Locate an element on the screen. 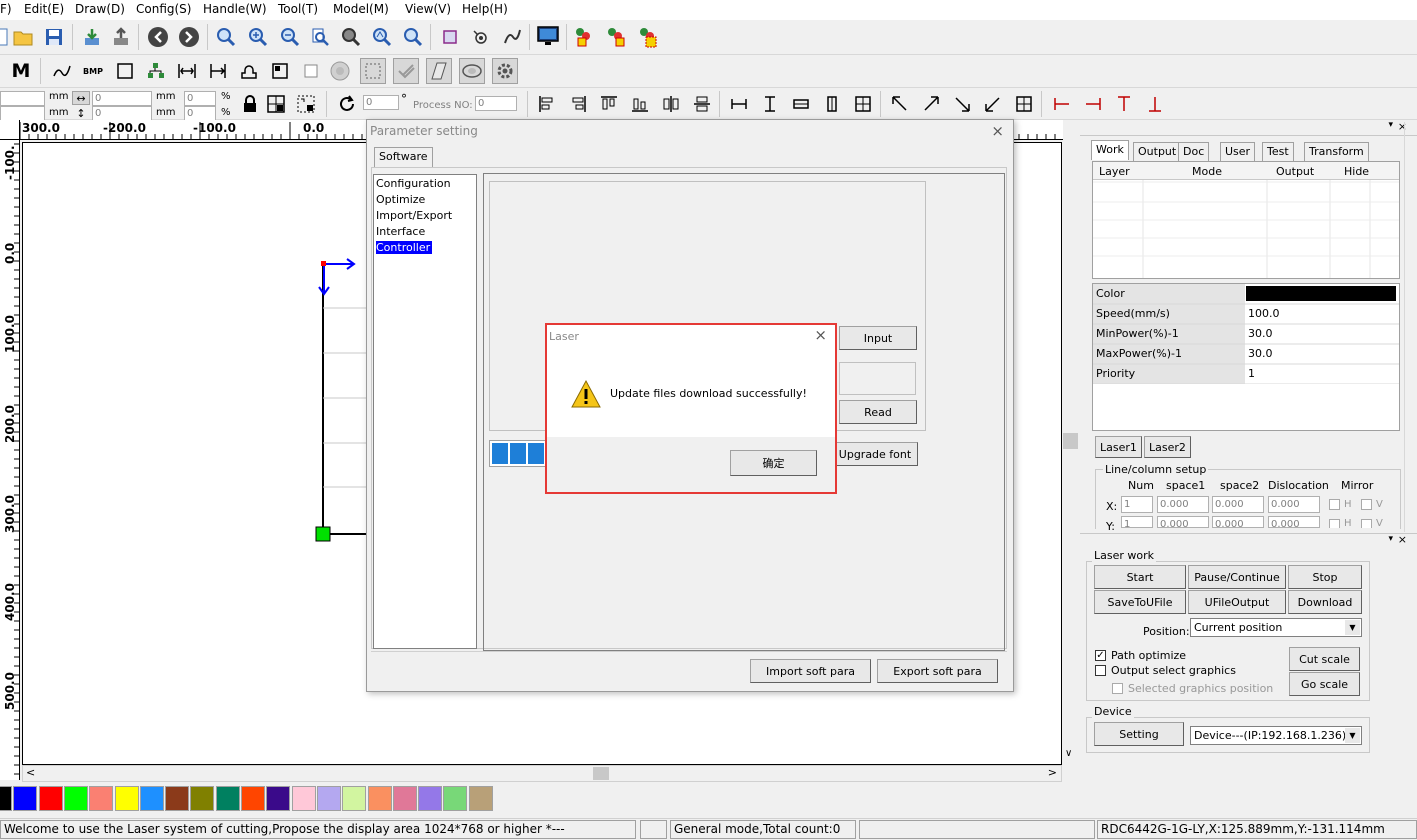  panel-scrollbar is located at coordinates (1410, 327).